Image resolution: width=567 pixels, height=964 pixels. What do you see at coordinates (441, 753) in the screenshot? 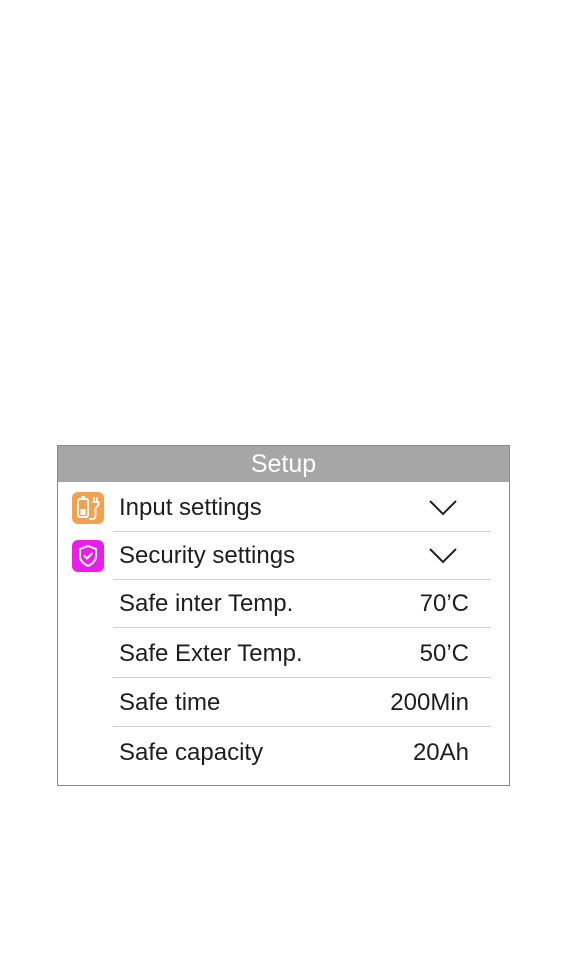
I see `safe-capacity-value: 20Ah` at bounding box center [441, 753].